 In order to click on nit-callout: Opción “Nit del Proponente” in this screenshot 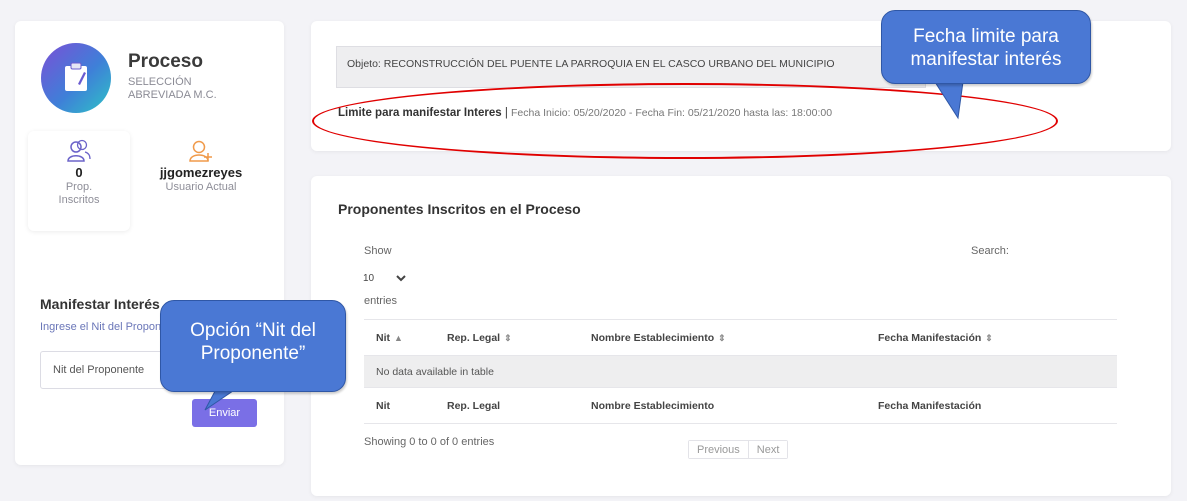, I will do `click(253, 346)`.